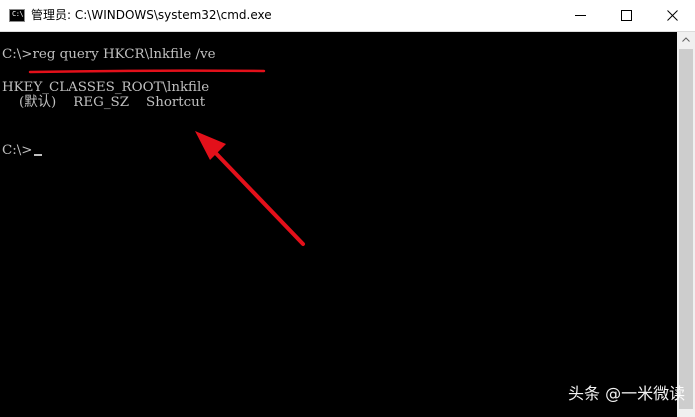 The height and width of the screenshot is (417, 695). I want to click on prompt-line: C:\>, so click(22, 151).